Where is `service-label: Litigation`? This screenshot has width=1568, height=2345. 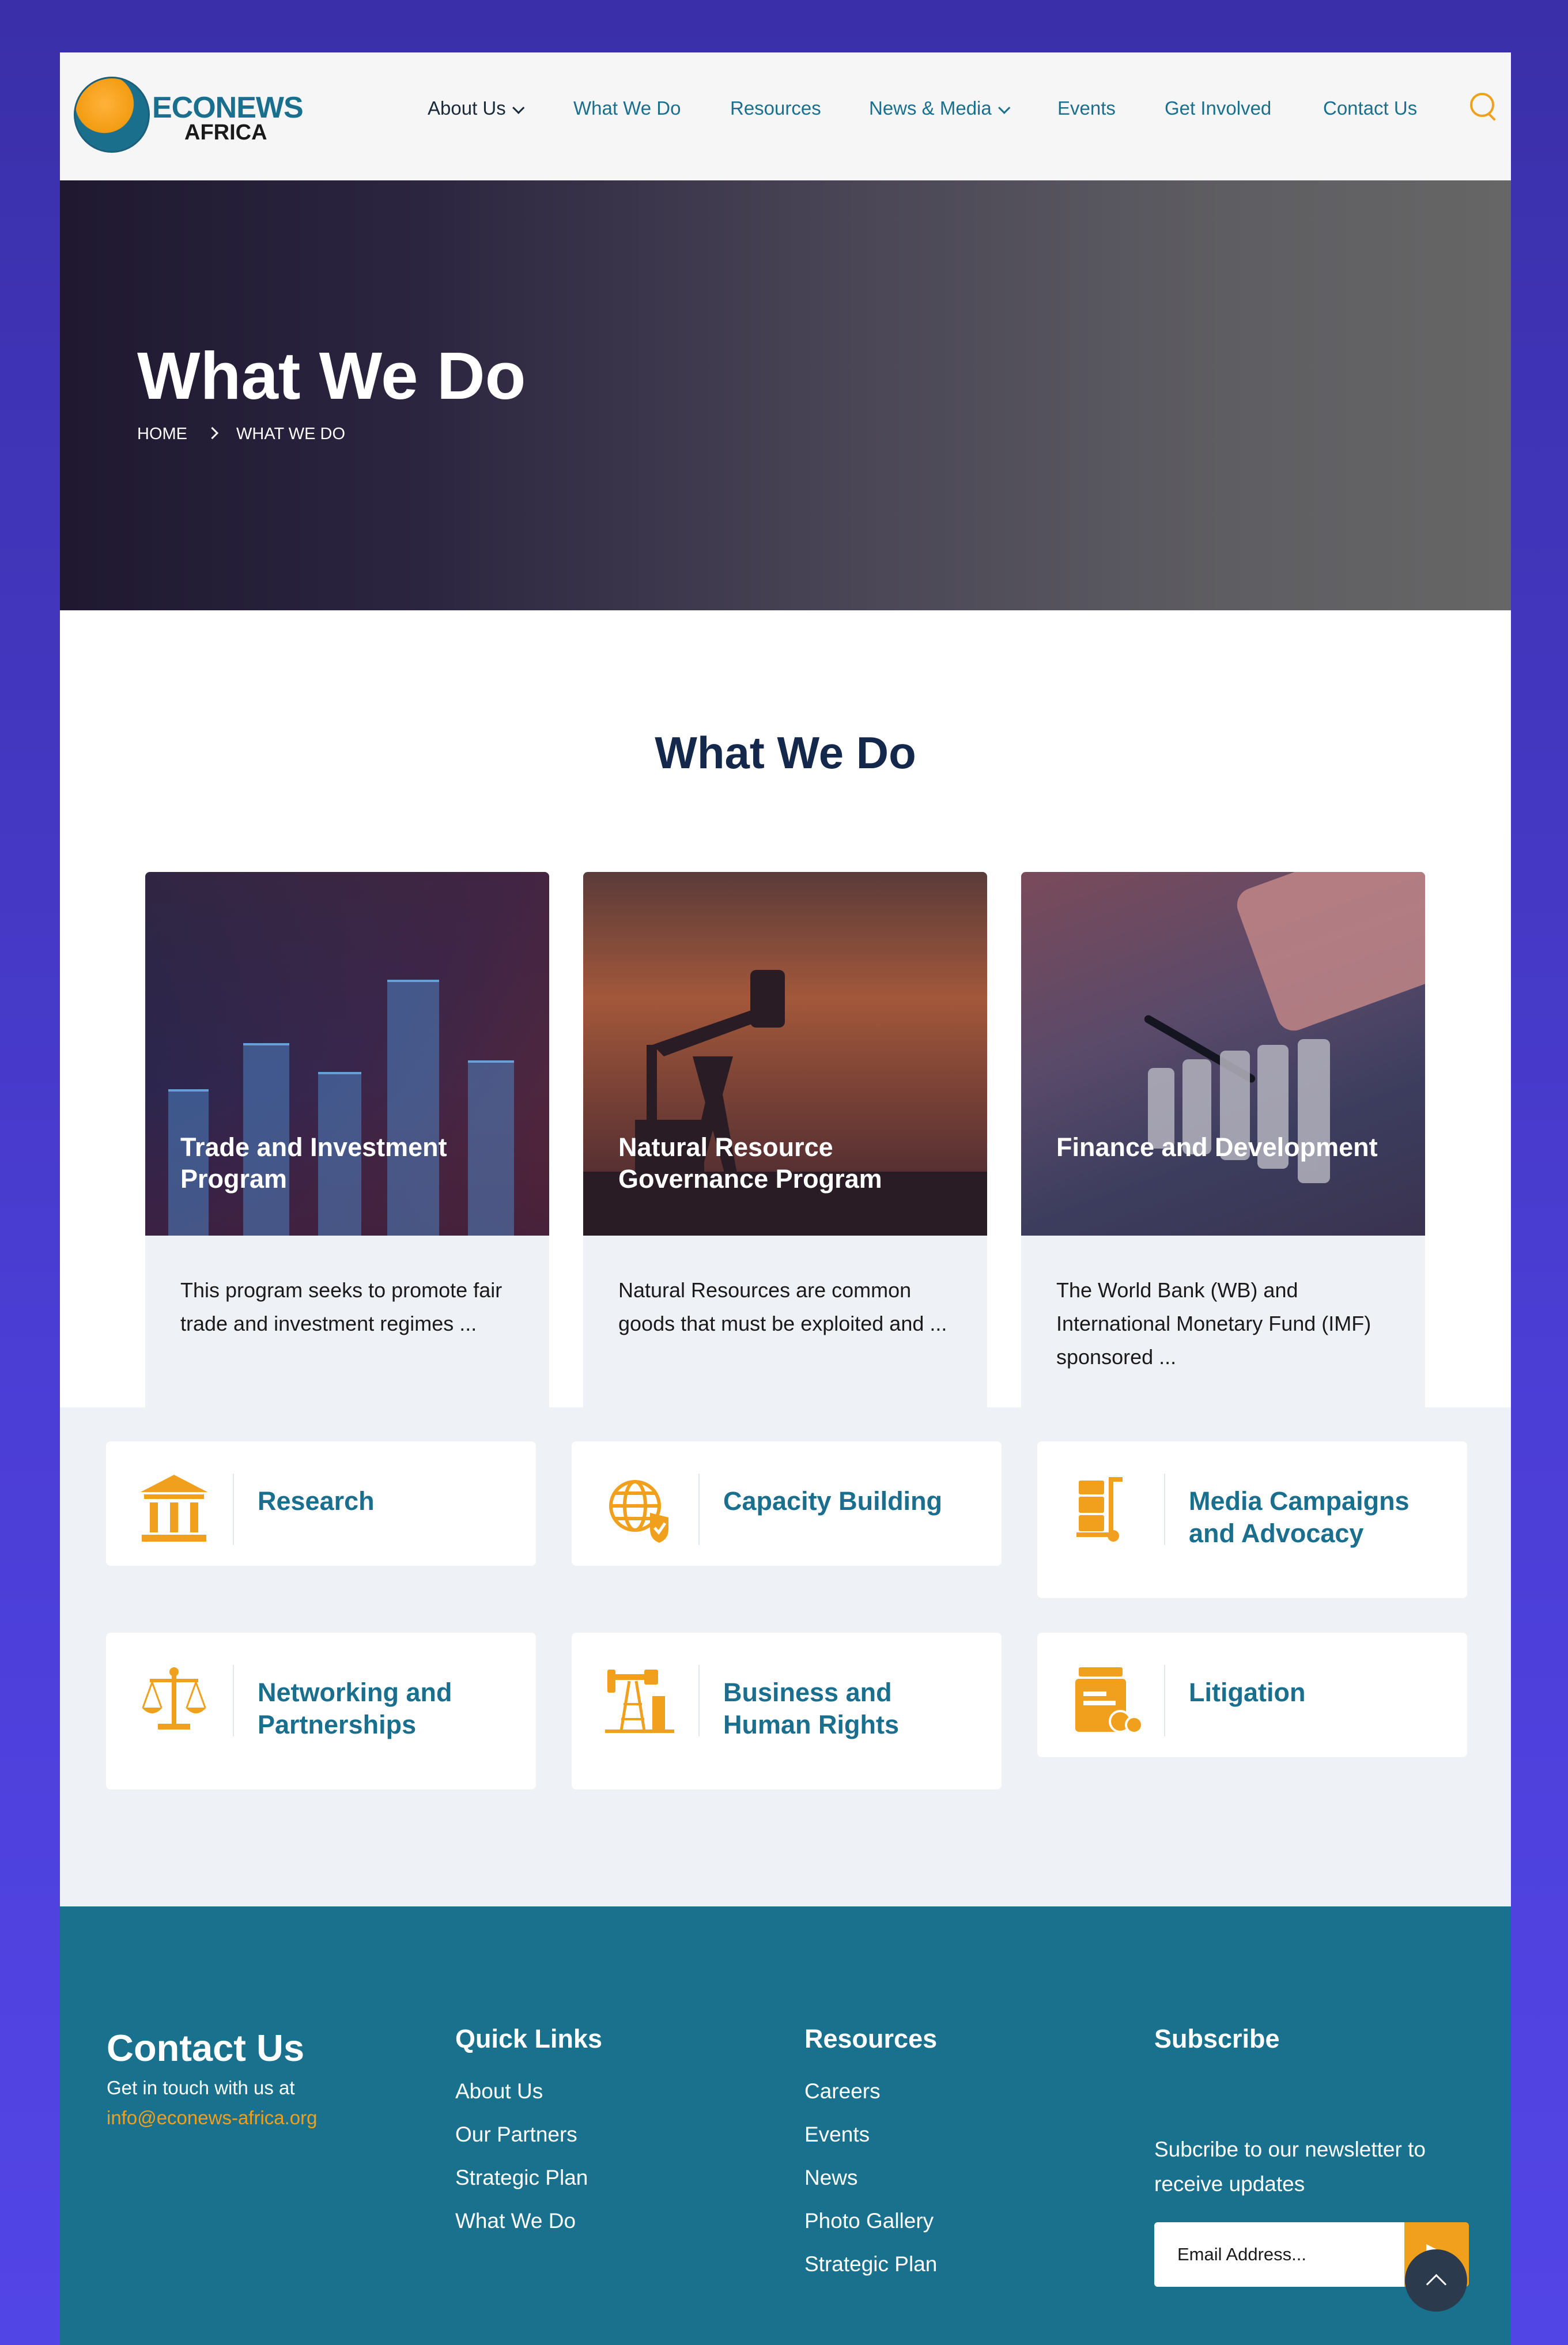 service-label: Litigation is located at coordinates (1248, 1692).